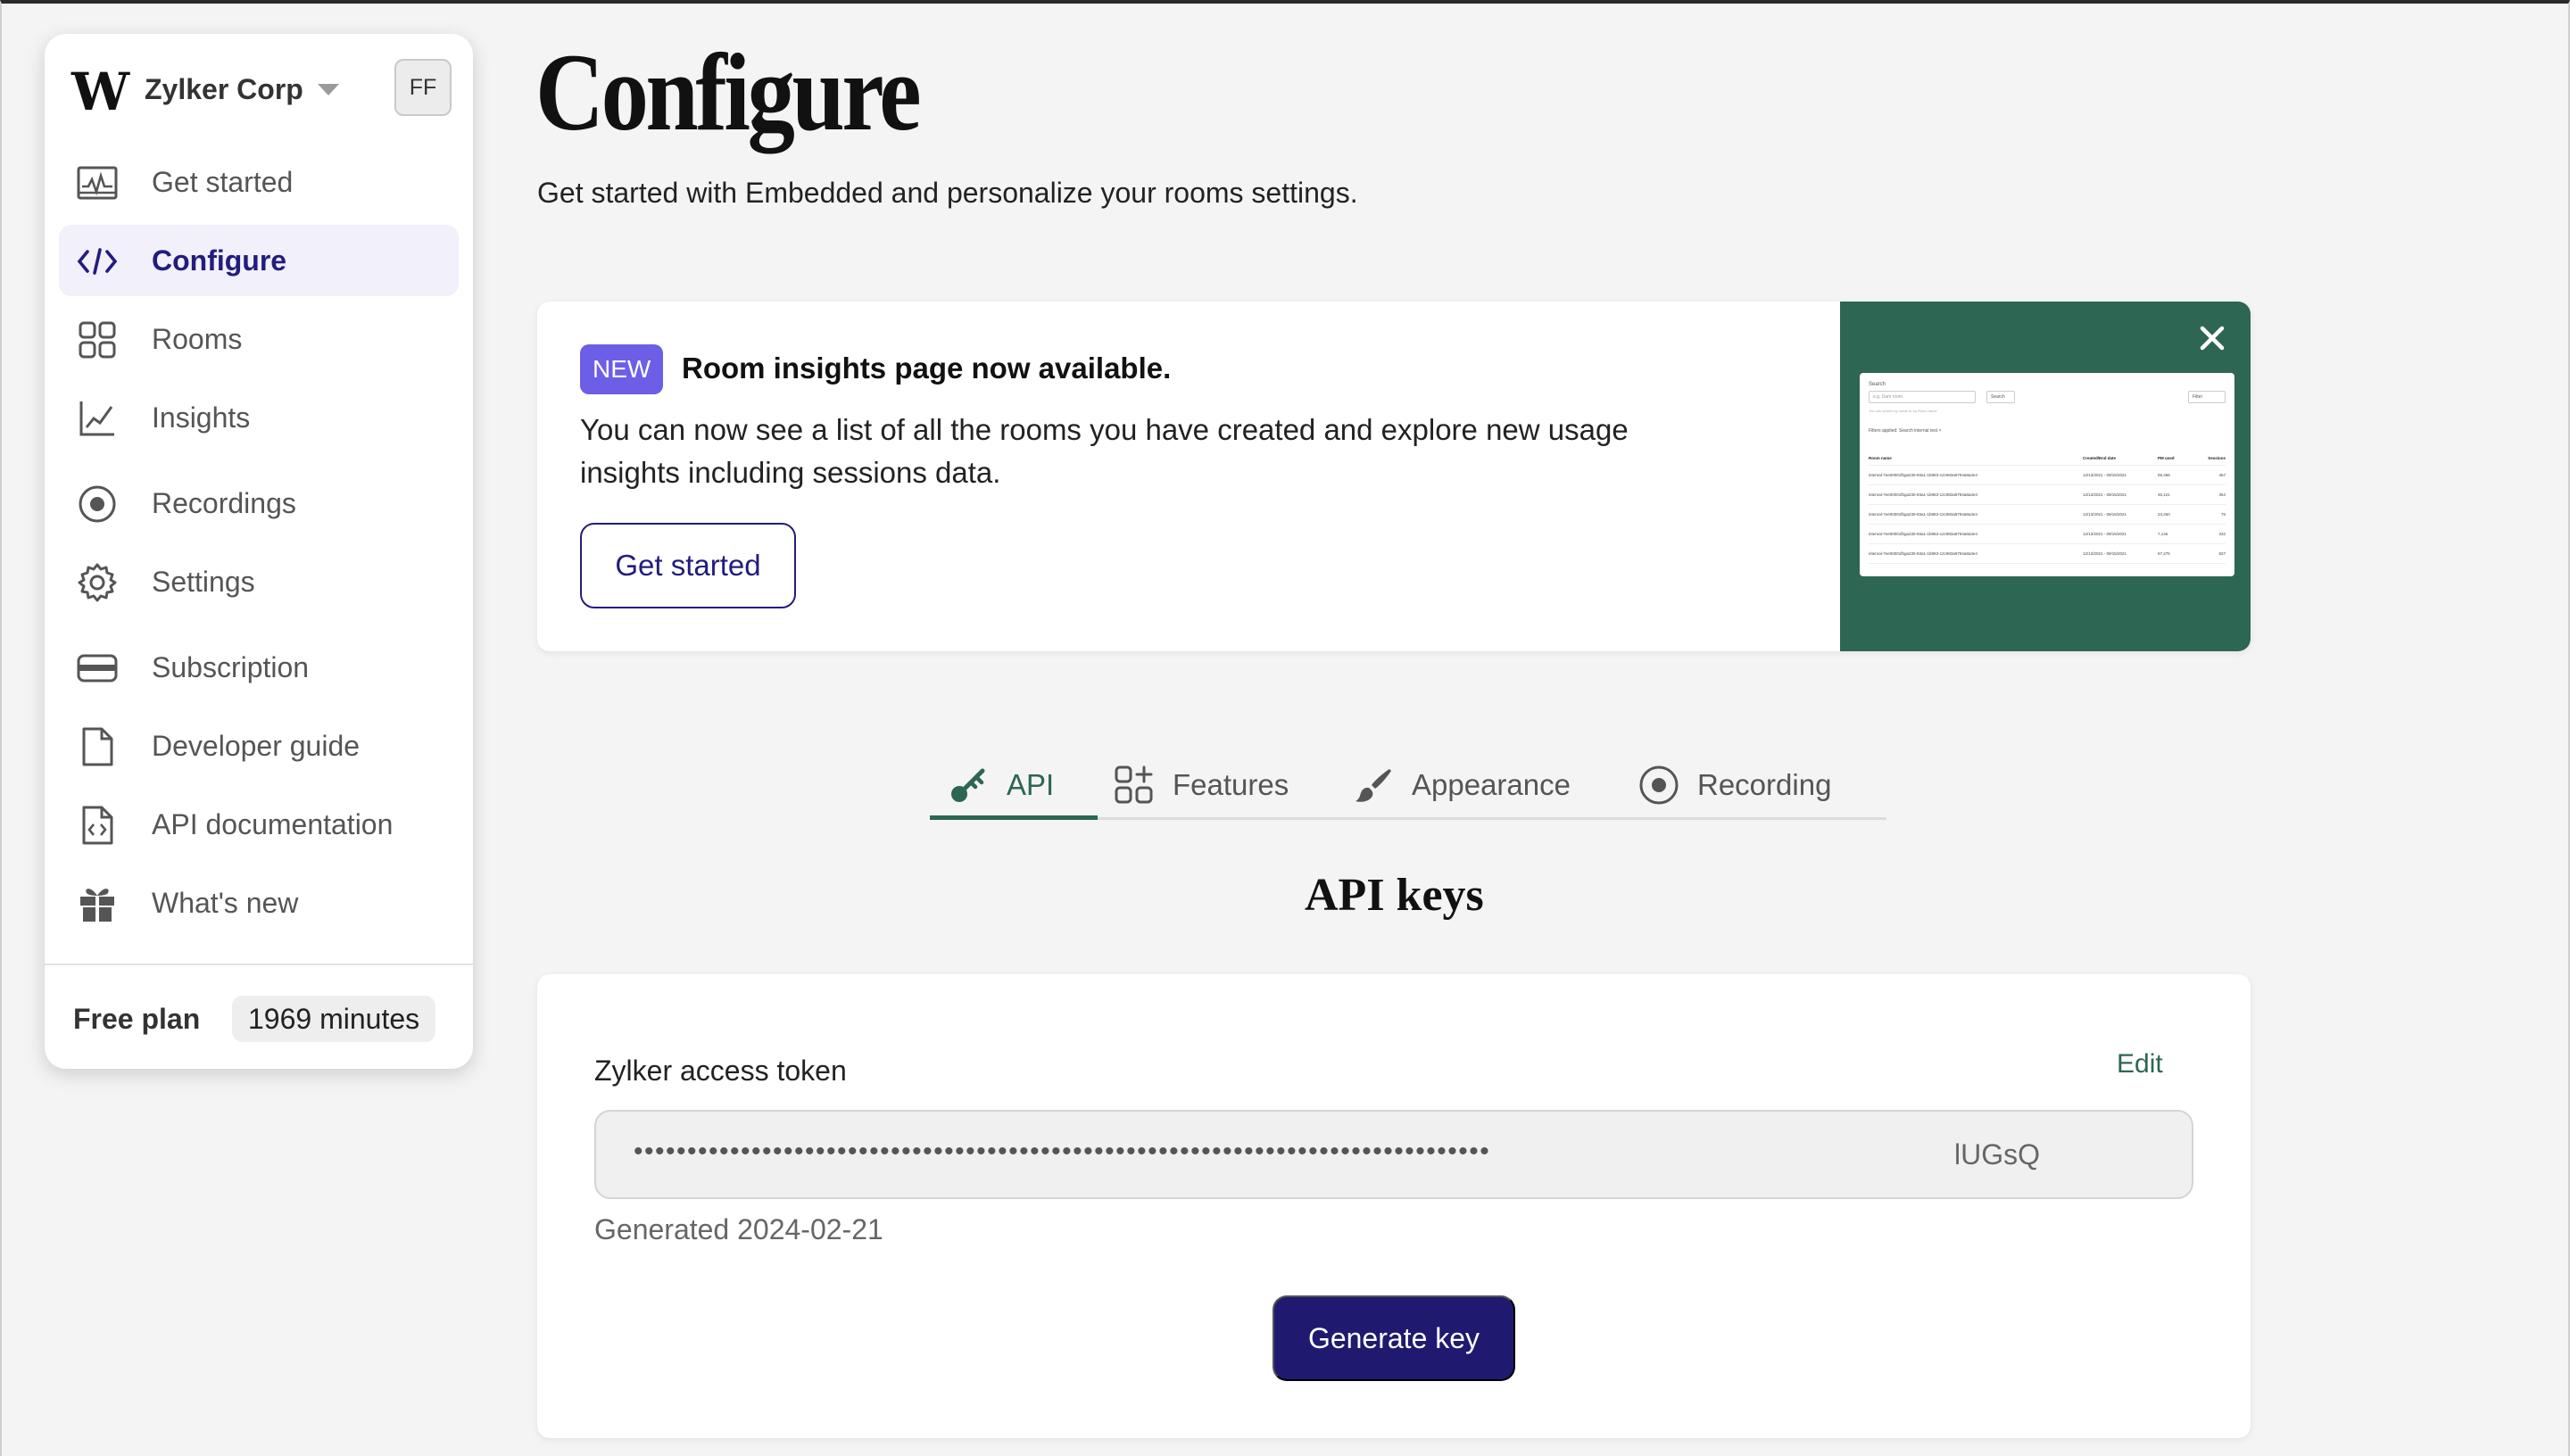 The height and width of the screenshot is (1456, 2570). What do you see at coordinates (204, 582) in the screenshot?
I see `sidebar-item-label: Settings` at bounding box center [204, 582].